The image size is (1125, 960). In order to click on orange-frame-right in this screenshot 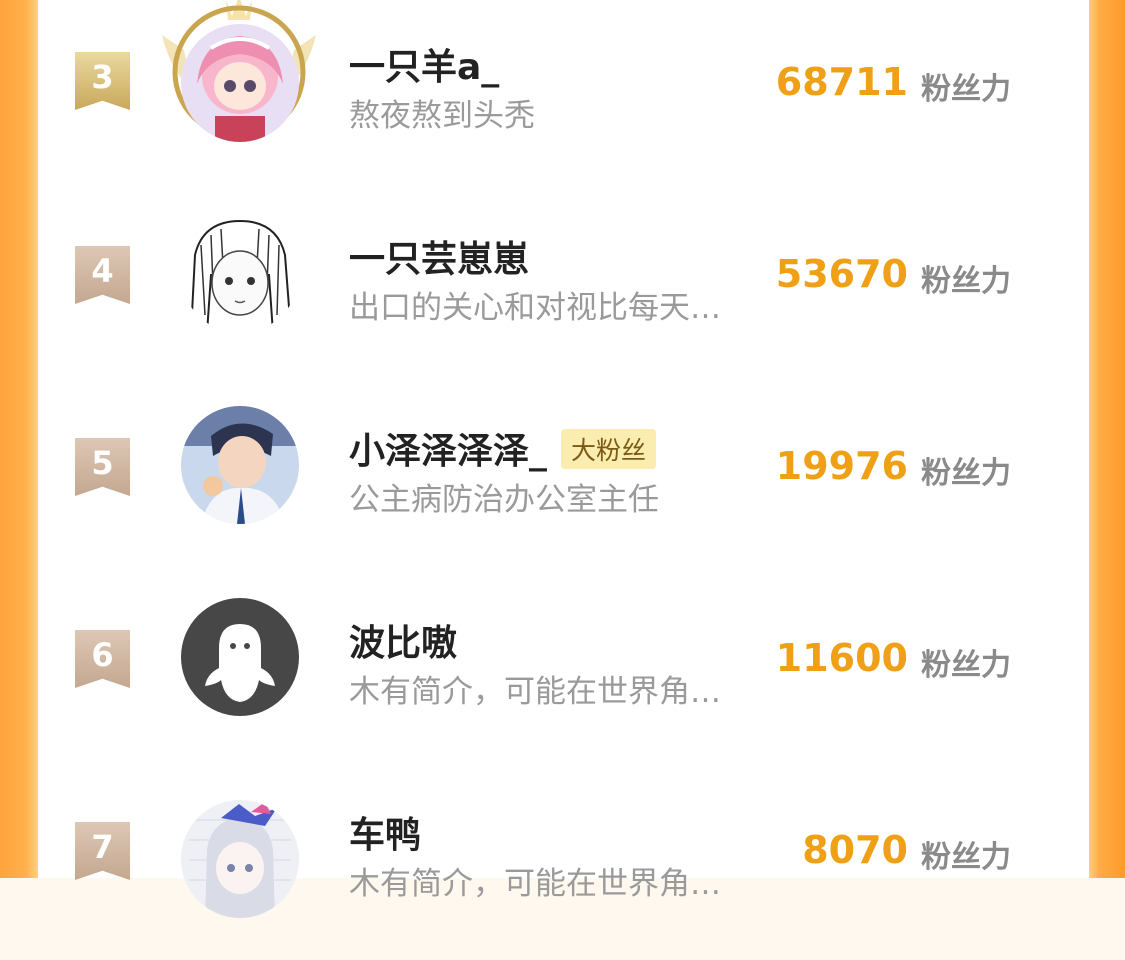, I will do `click(1107, 439)`.